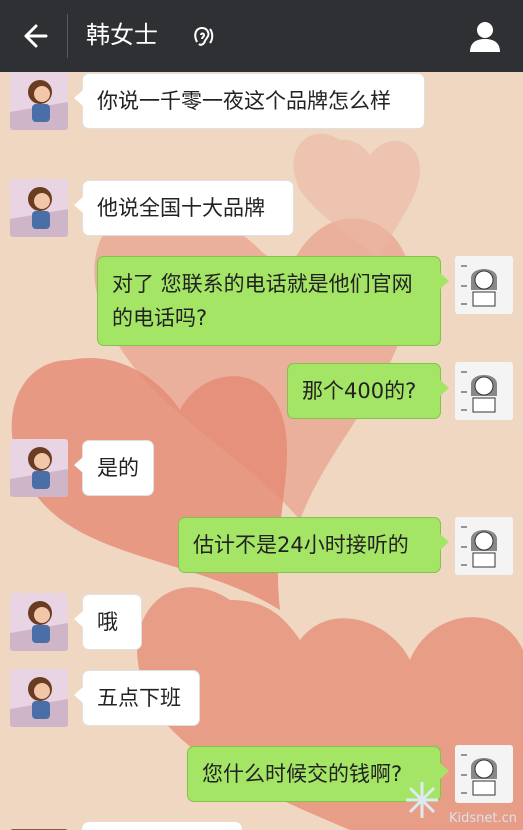 Image resolution: width=523 pixels, height=830 pixels. Describe the element at coordinates (261, 36) in the screenshot. I see `chat-header: 韩女士` at that location.